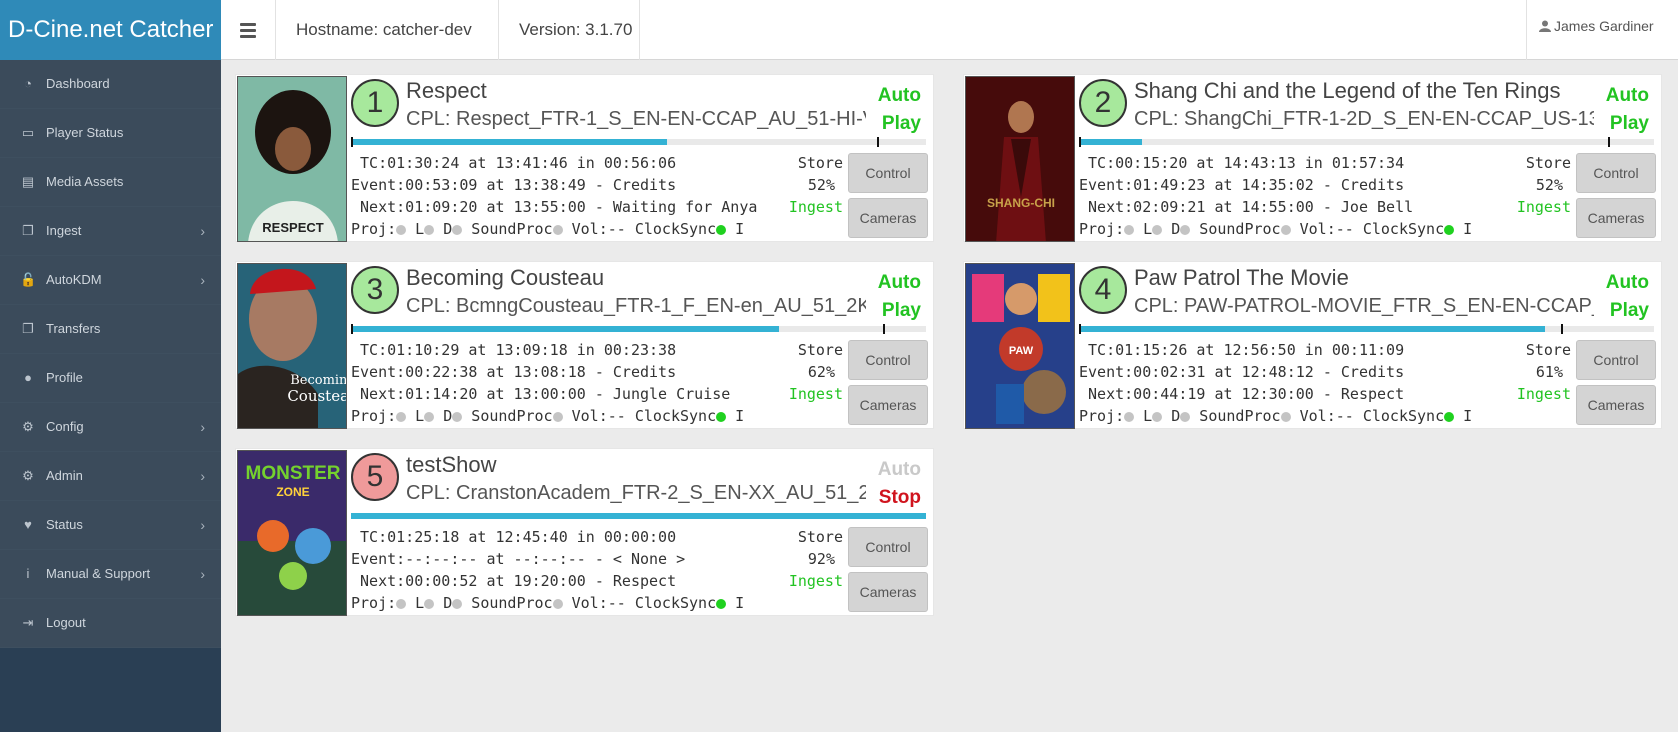 The height and width of the screenshot is (732, 1678). I want to click on user-menu: James Gardiner, so click(1602, 30).